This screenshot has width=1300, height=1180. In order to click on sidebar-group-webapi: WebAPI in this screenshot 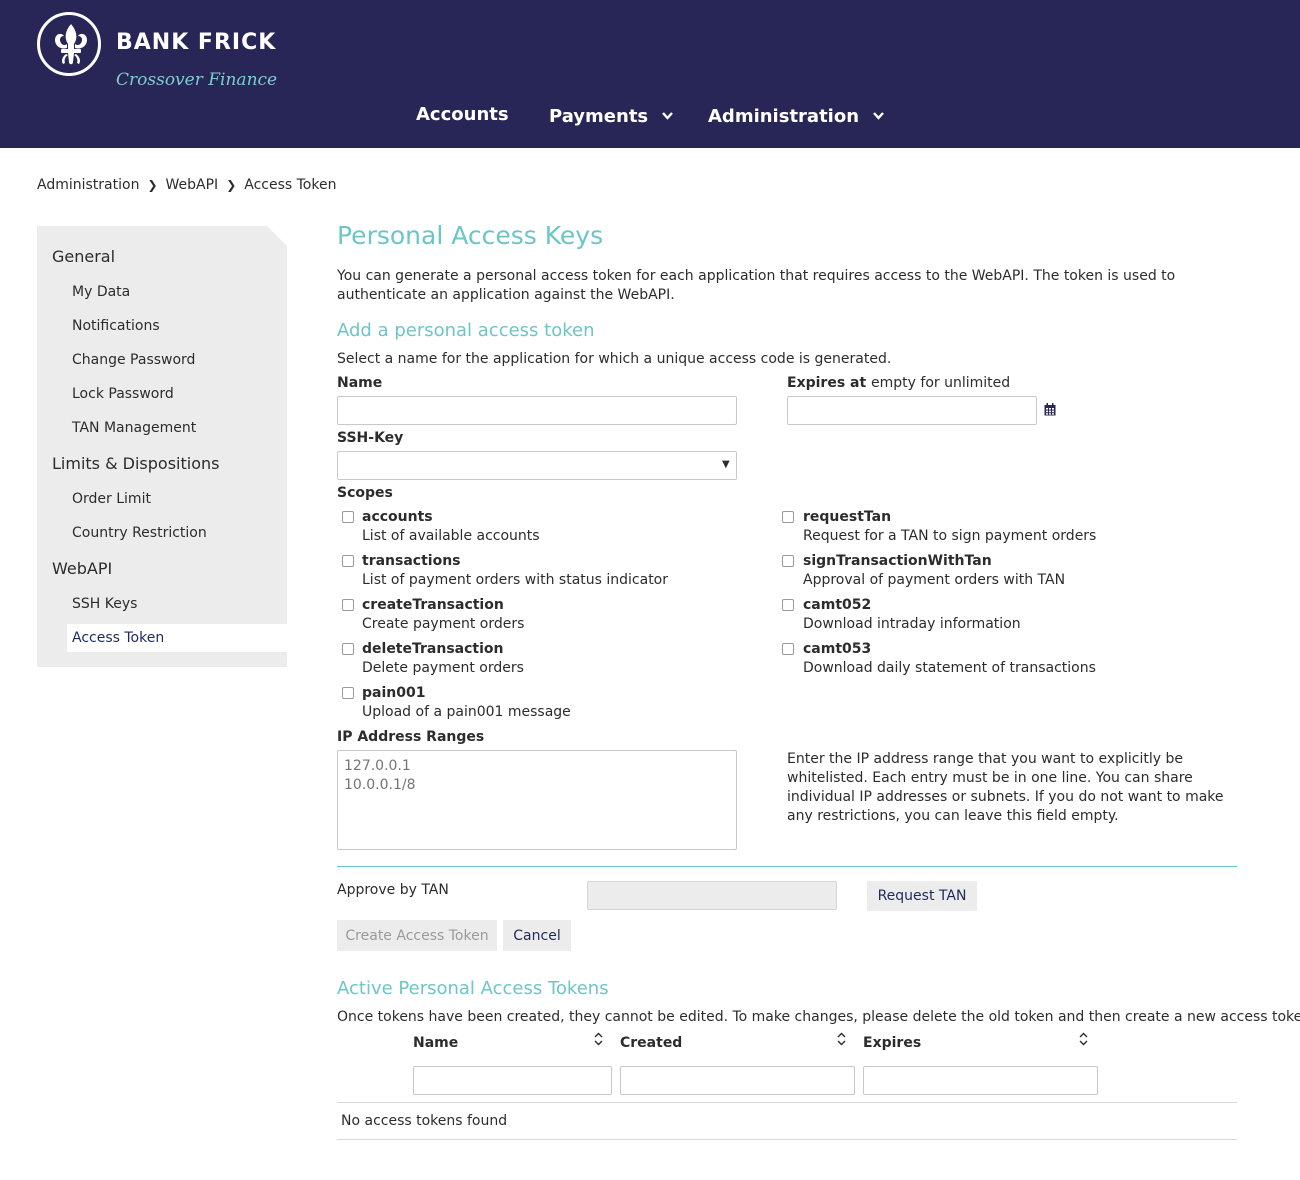, I will do `click(82, 568)`.